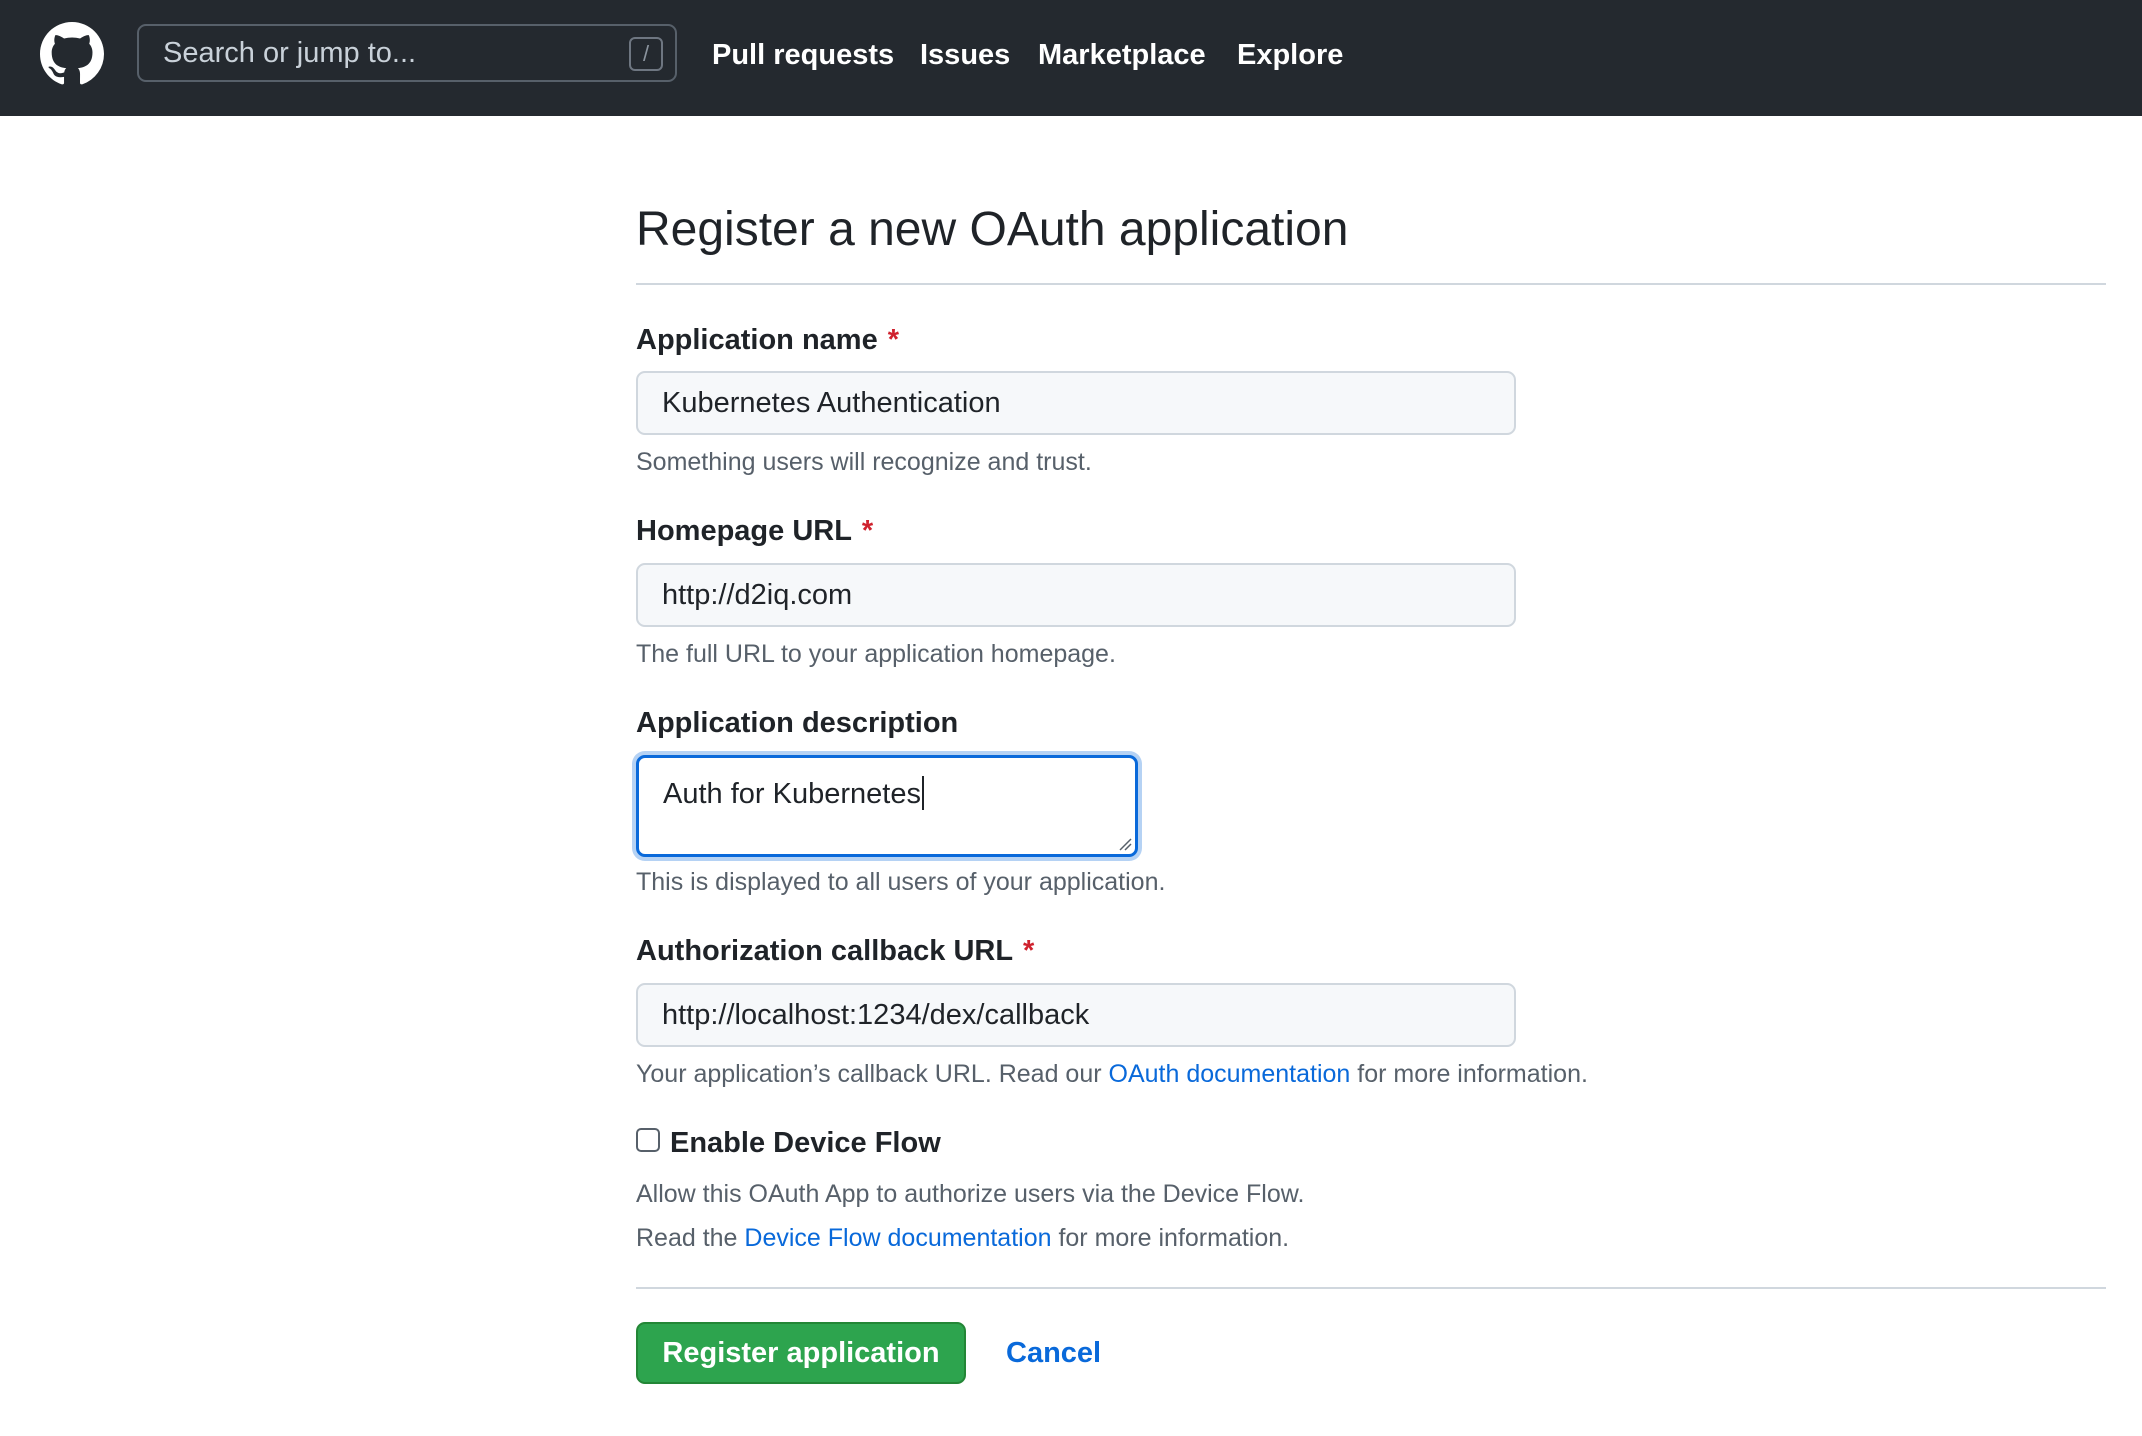  What do you see at coordinates (1076, 595) in the screenshot?
I see `homepage-url-input: http://d2iq.com` at bounding box center [1076, 595].